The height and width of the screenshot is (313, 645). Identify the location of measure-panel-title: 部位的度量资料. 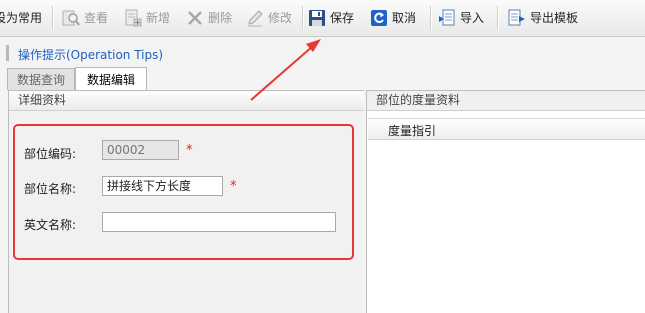
(506, 101).